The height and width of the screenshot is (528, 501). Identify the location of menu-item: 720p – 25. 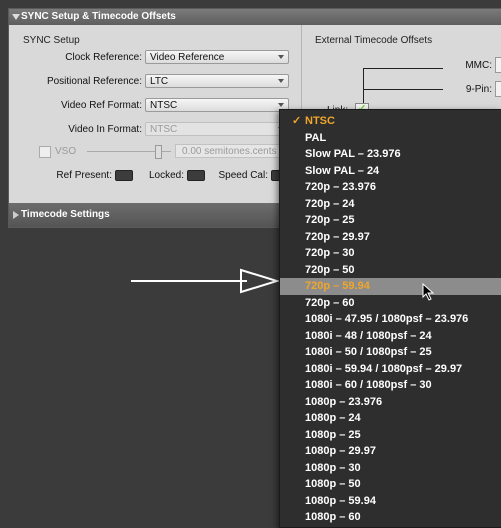
(390, 220).